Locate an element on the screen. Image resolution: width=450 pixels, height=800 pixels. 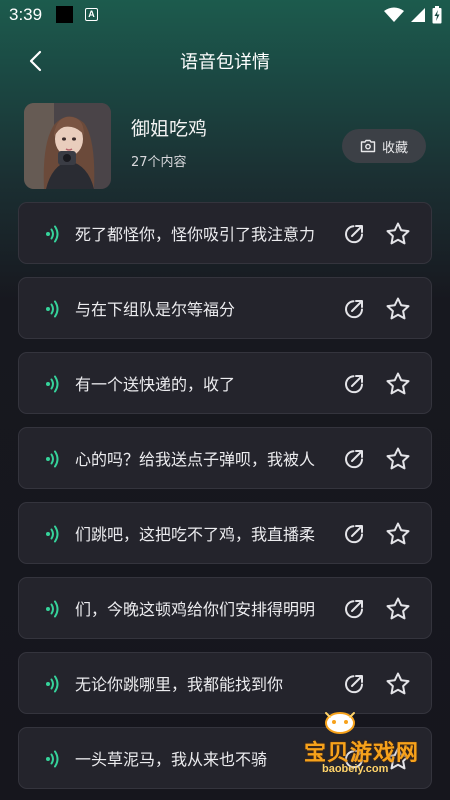
notification-a-icon: A is located at coordinates (91, 14).